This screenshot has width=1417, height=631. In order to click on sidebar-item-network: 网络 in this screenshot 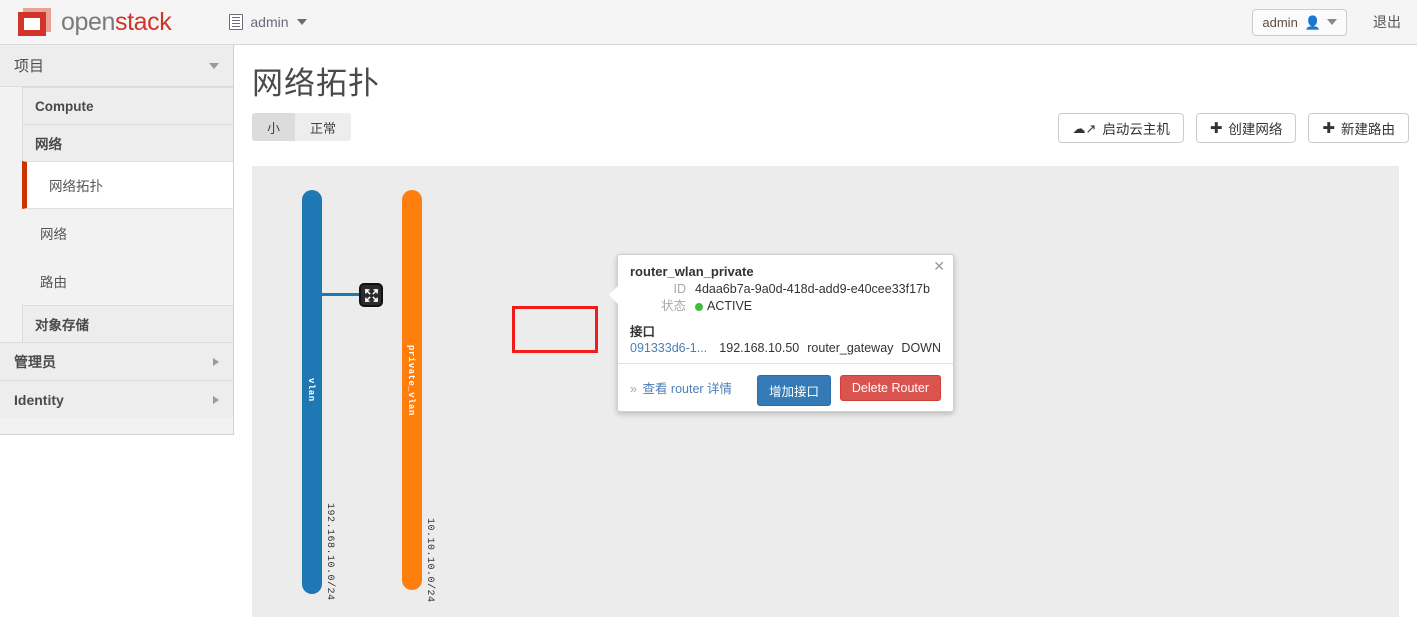, I will do `click(127, 142)`.